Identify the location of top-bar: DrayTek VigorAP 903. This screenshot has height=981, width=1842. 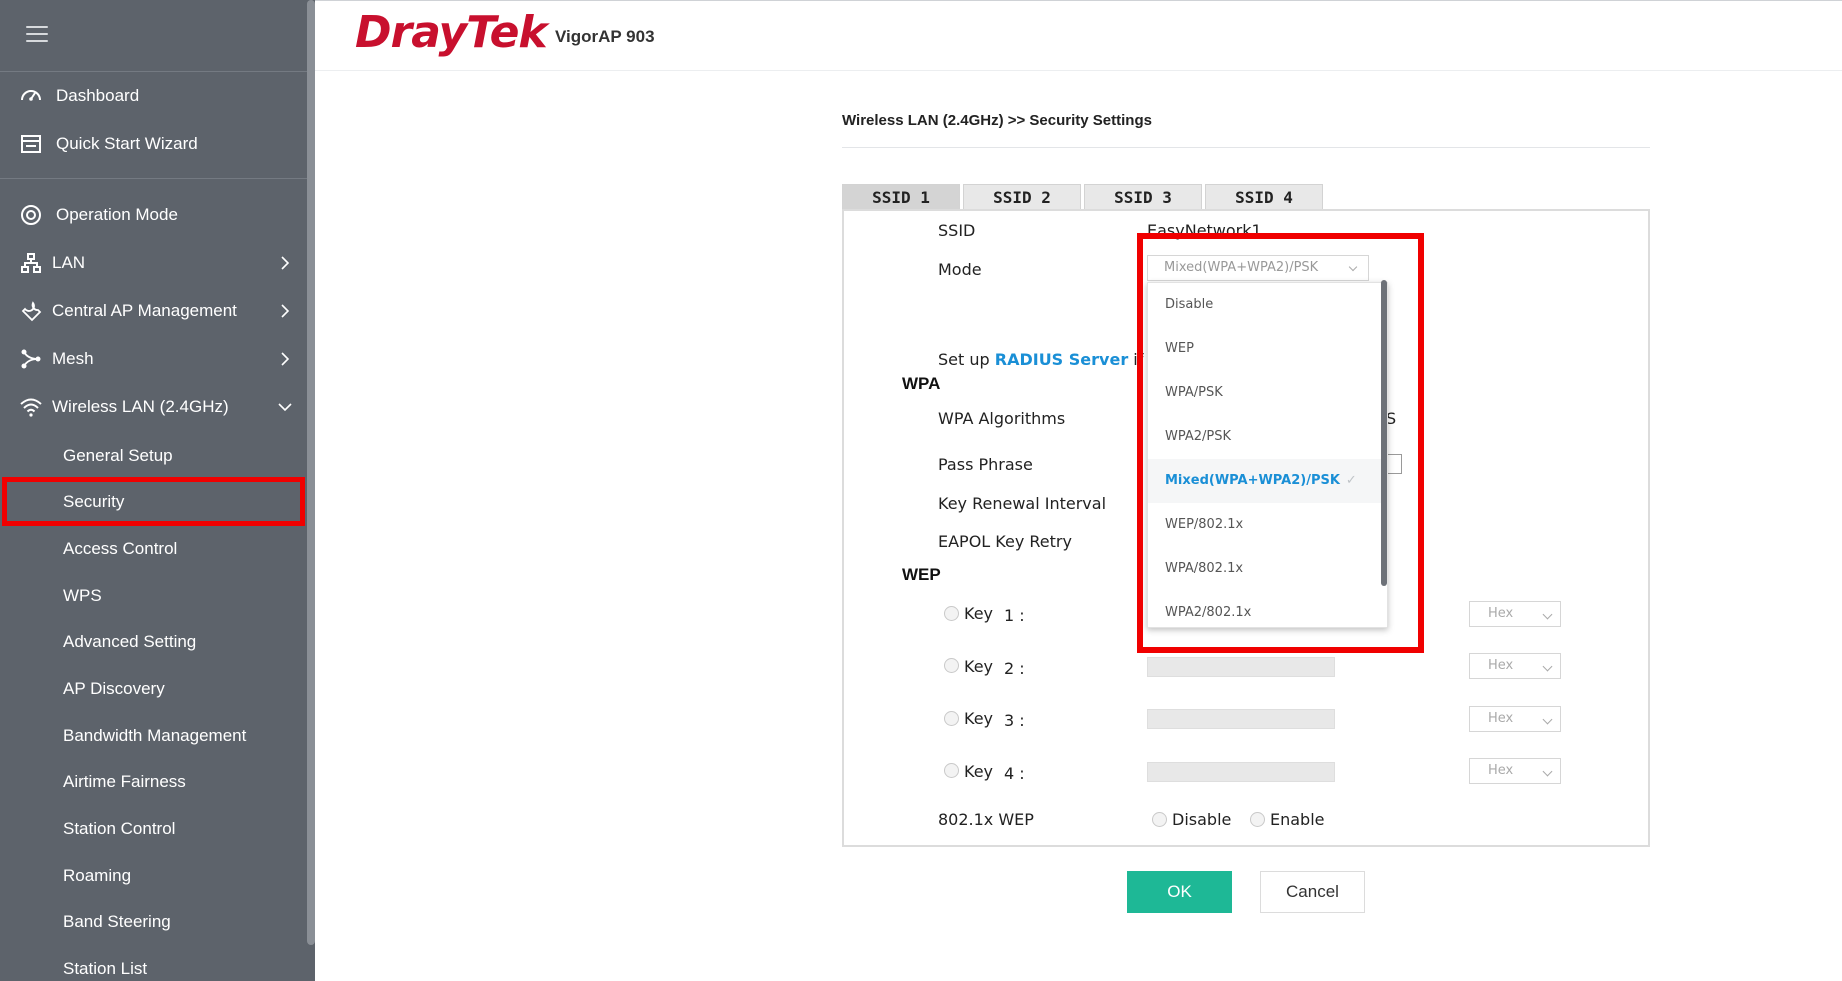
(1078, 35).